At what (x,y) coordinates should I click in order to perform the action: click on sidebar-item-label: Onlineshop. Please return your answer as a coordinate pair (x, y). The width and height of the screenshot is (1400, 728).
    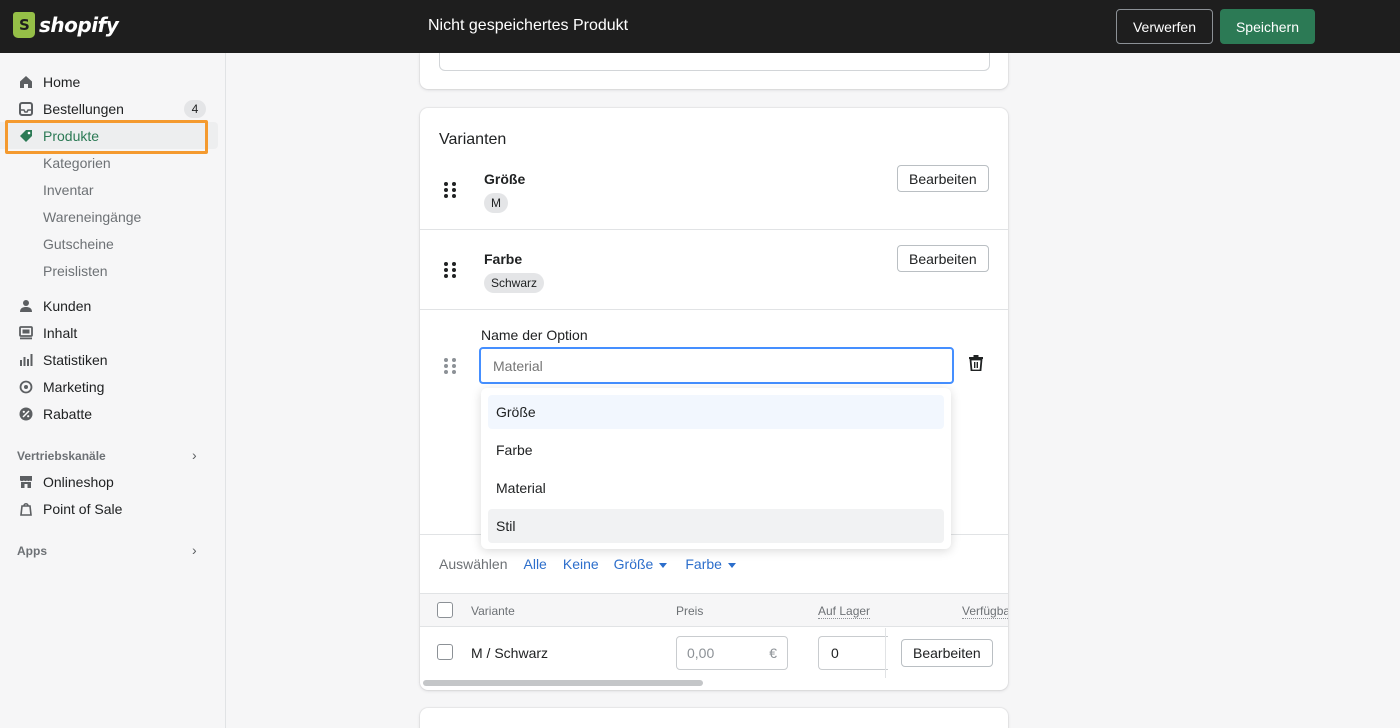
    Looking at the image, I should click on (78, 481).